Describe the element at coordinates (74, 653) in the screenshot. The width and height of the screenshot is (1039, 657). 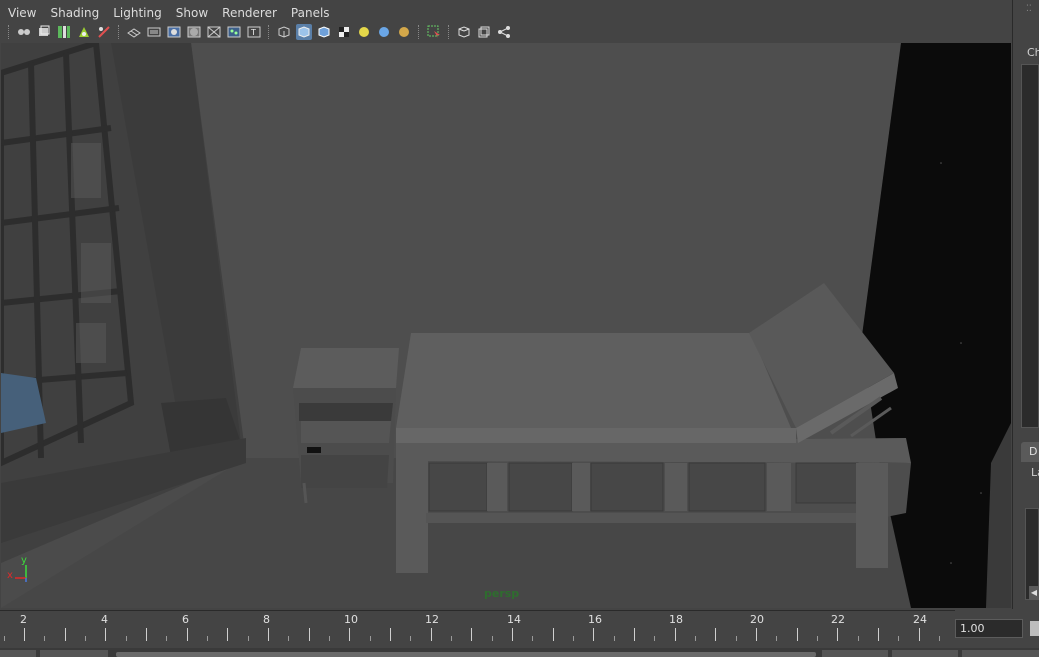
I see `range-start-time-field` at that location.